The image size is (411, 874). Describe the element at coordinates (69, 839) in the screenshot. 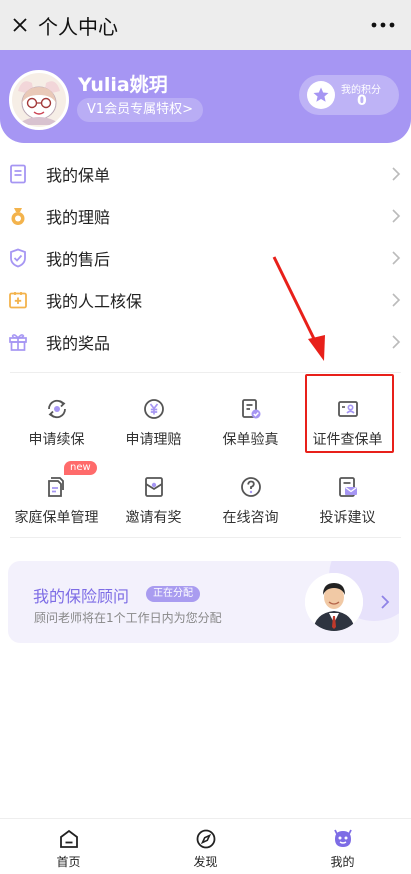

I see `home-icon` at that location.